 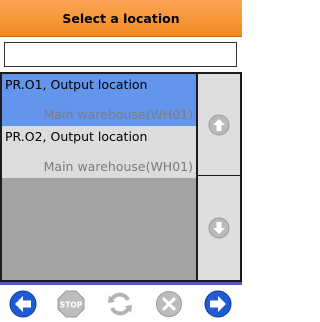 What do you see at coordinates (120, 54) in the screenshot?
I see `search-input` at bounding box center [120, 54].